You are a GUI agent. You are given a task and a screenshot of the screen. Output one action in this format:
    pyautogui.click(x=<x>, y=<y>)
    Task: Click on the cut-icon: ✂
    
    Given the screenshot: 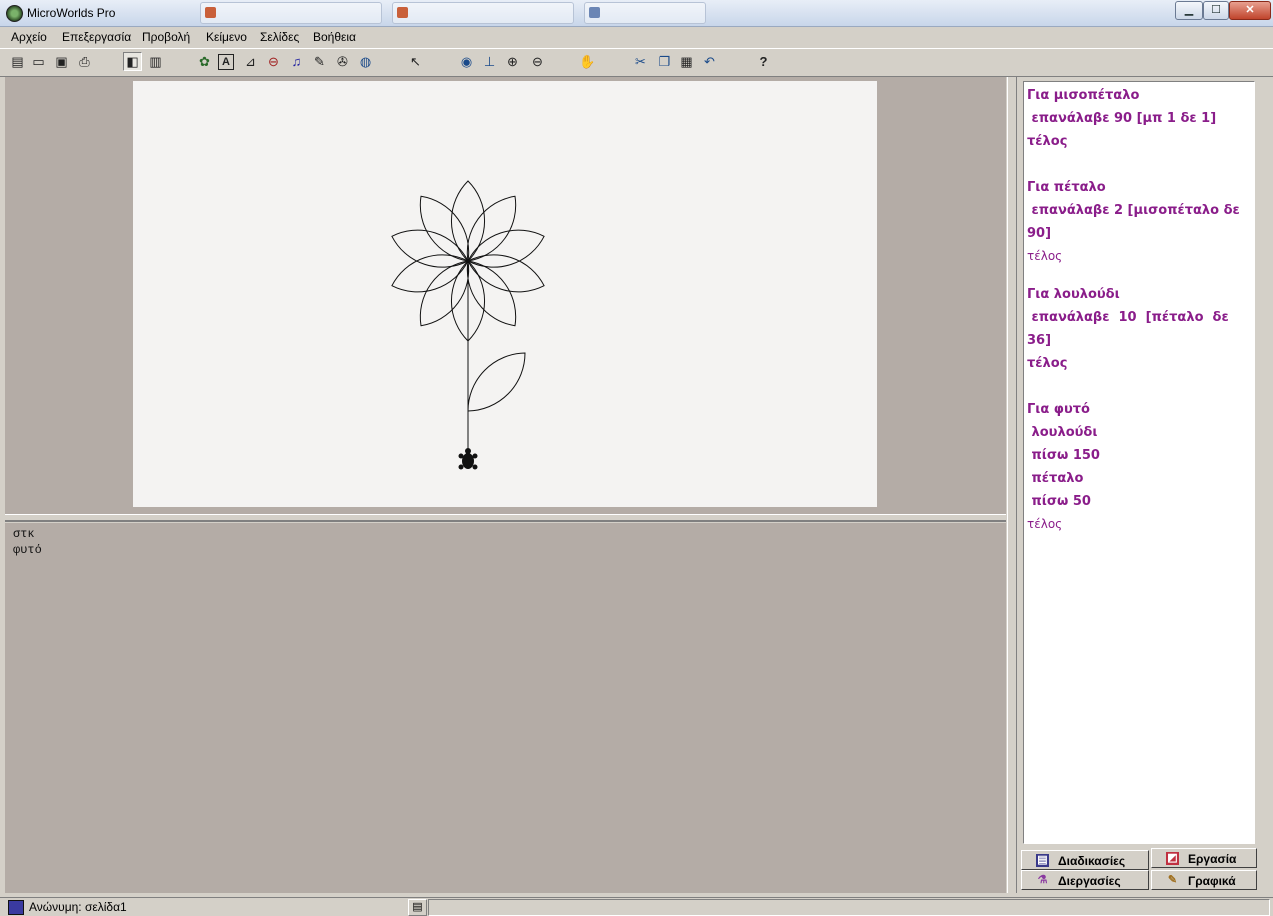 What is the action you would take?
    pyautogui.click(x=640, y=61)
    